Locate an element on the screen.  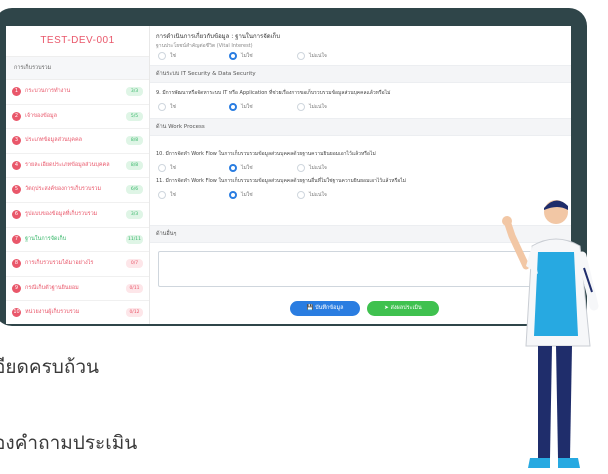
caption-line-2: องคำถามประเมิน is located at coordinates (69, 443).